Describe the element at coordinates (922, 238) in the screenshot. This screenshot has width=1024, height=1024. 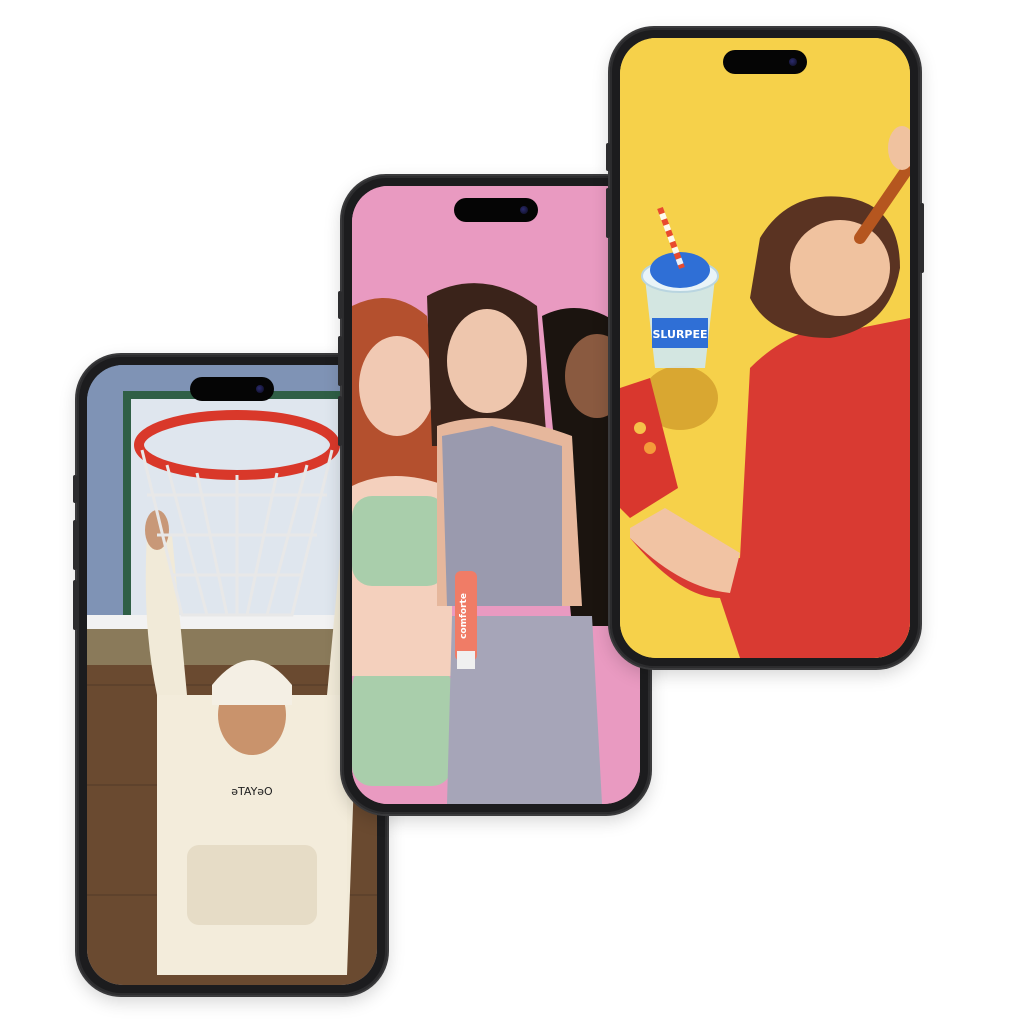
I see `phone-power-button` at that location.